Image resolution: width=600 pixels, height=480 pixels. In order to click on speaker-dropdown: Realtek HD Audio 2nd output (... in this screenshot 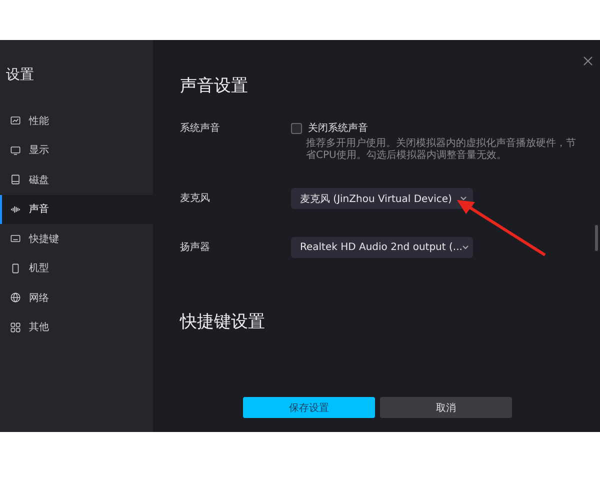, I will do `click(382, 247)`.